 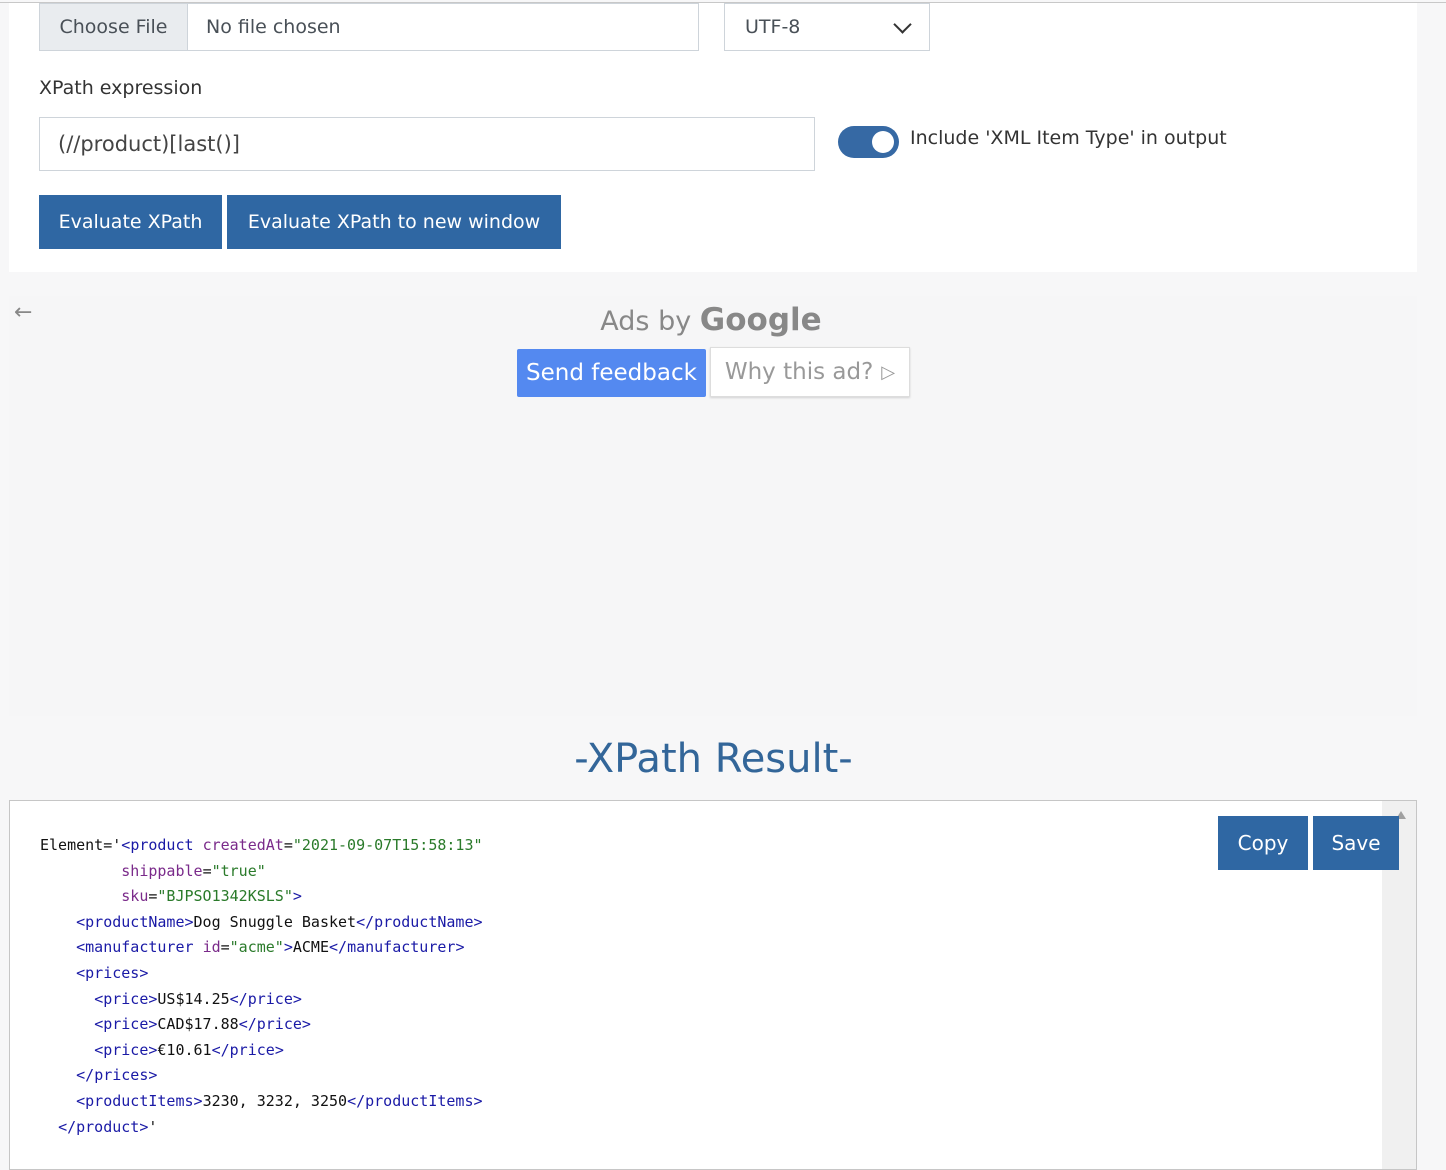 What do you see at coordinates (799, 372) in the screenshot?
I see `why-this-ad-label: Why this ad?` at bounding box center [799, 372].